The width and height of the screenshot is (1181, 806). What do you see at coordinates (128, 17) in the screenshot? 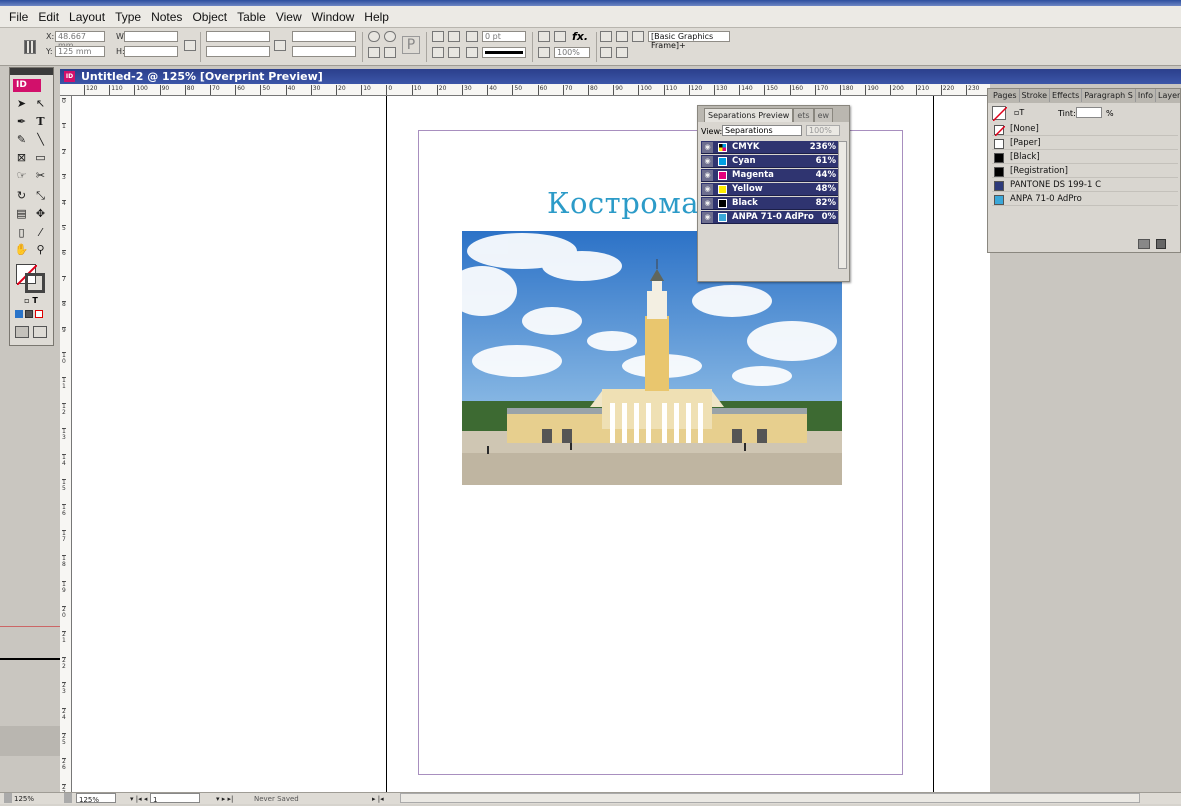
I see `menu-type: Type` at bounding box center [128, 17].